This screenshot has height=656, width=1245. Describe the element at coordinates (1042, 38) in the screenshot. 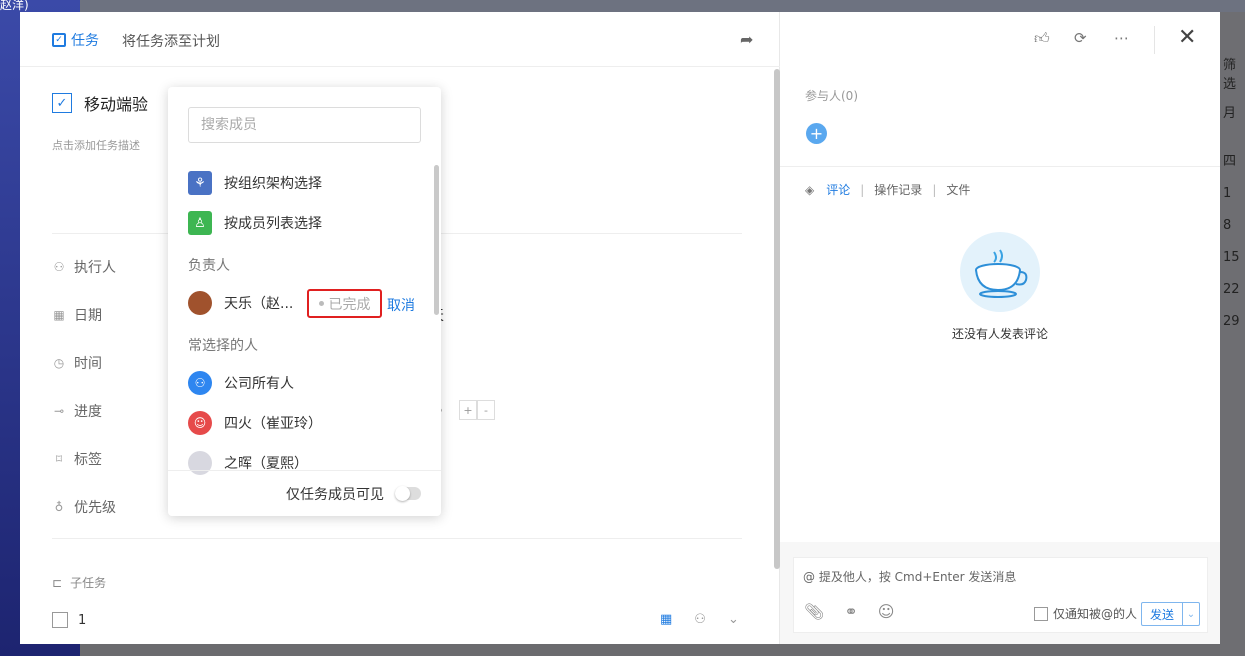

I see `thumbs-up-icon: 👍︎` at that location.